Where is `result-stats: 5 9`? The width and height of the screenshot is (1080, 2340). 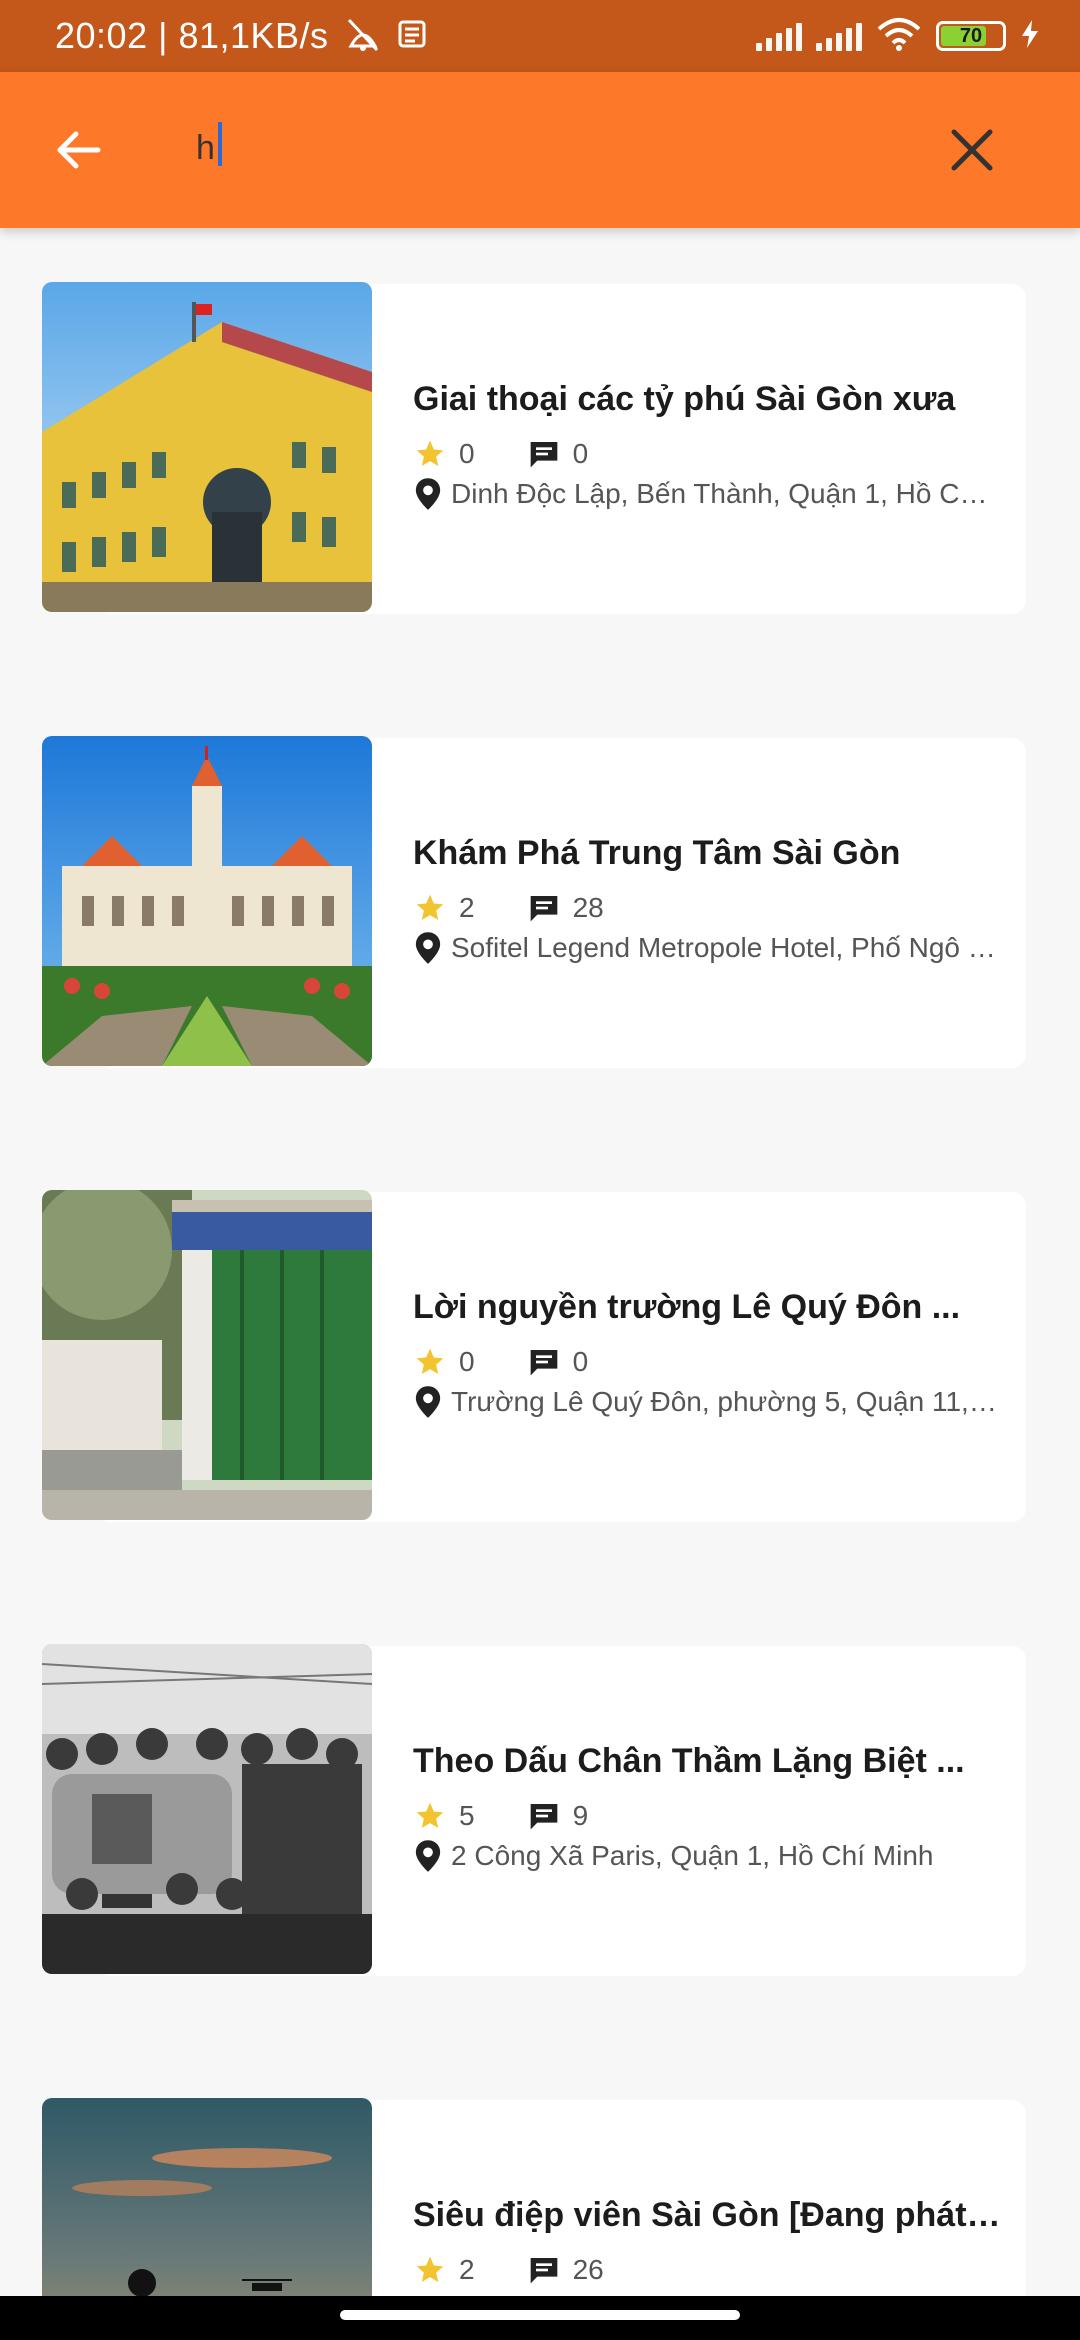 result-stats: 5 9 is located at coordinates (500, 1816).